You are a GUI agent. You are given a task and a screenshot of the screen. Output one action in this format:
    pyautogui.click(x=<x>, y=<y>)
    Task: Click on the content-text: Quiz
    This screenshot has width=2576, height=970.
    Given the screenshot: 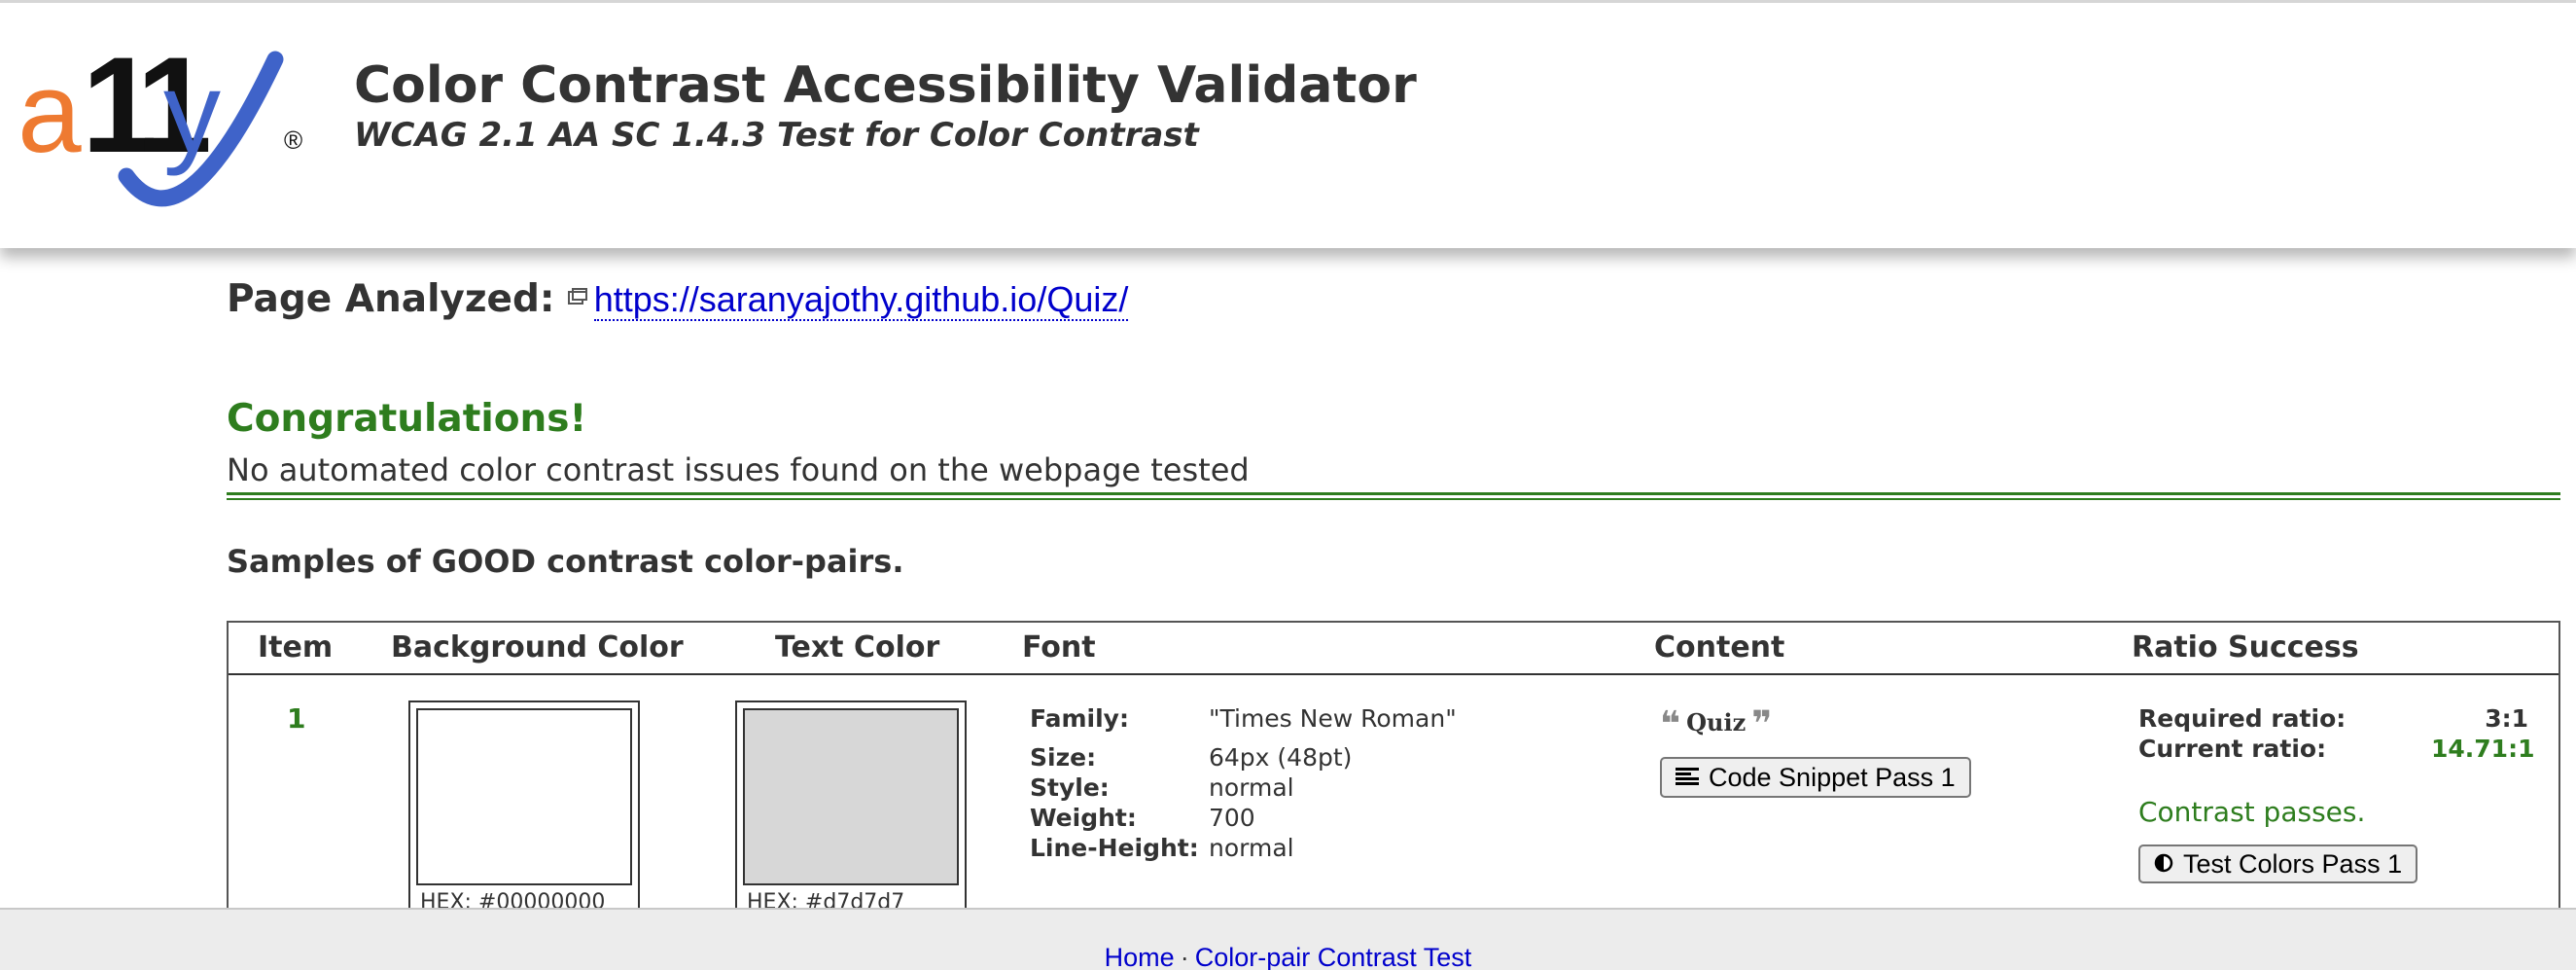 What is the action you would take?
    pyautogui.click(x=1717, y=722)
    